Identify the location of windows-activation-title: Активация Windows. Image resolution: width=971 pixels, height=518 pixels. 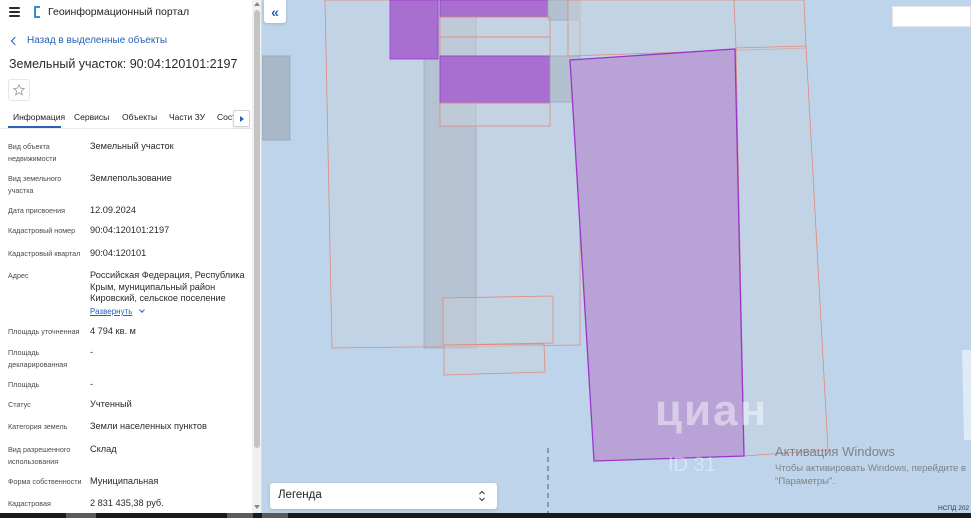
(835, 451).